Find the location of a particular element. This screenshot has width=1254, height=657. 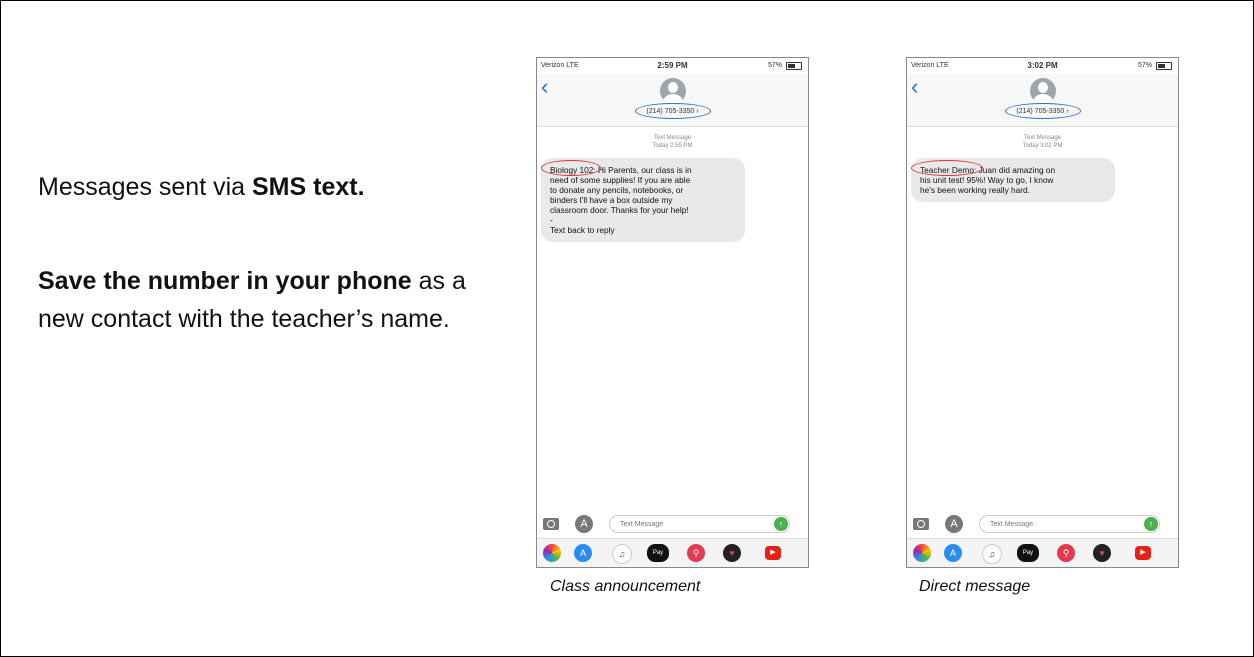

status-bar: Verizon LTE 3:02 PM 57% is located at coordinates (1042, 66).